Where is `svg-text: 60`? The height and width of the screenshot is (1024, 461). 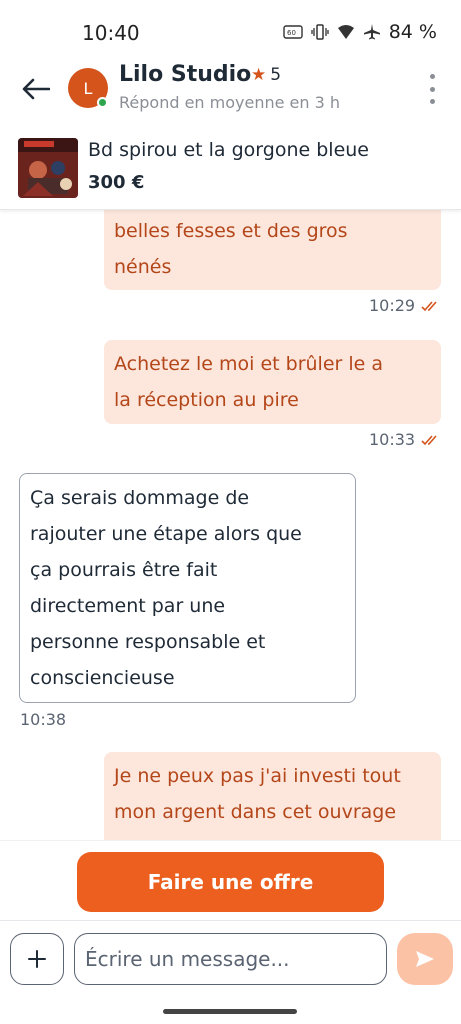 svg-text: 60 is located at coordinates (291, 33).